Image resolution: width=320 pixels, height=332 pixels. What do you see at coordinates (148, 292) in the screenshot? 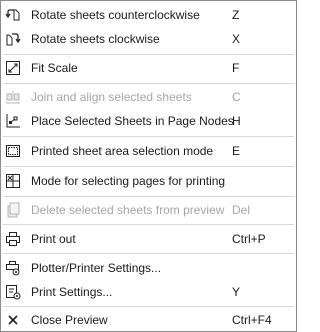
I see `menu-item-print-settings: Print Settings... Y` at bounding box center [148, 292].